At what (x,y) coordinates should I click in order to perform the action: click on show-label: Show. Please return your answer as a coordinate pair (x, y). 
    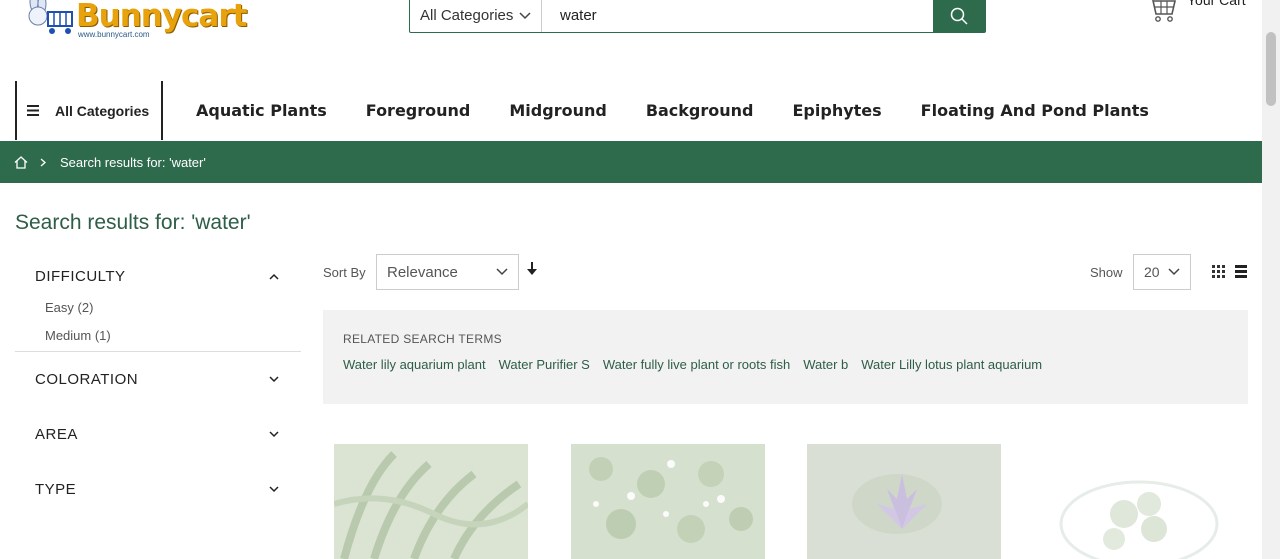
    Looking at the image, I should click on (1106, 272).